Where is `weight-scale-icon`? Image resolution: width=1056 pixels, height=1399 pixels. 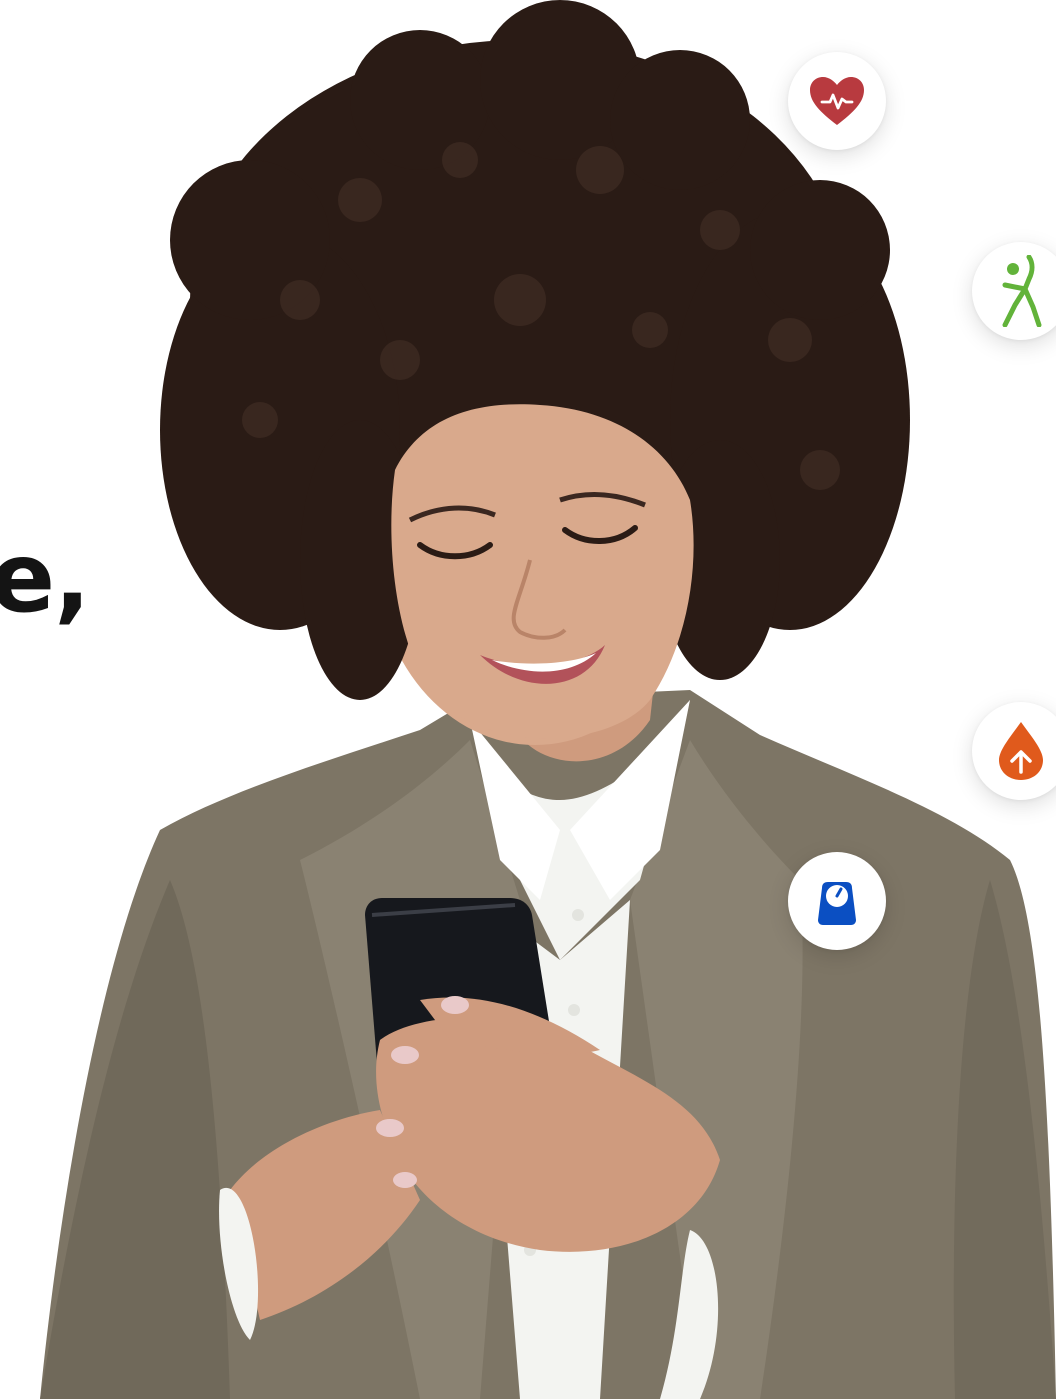
weight-scale-icon is located at coordinates (837, 903).